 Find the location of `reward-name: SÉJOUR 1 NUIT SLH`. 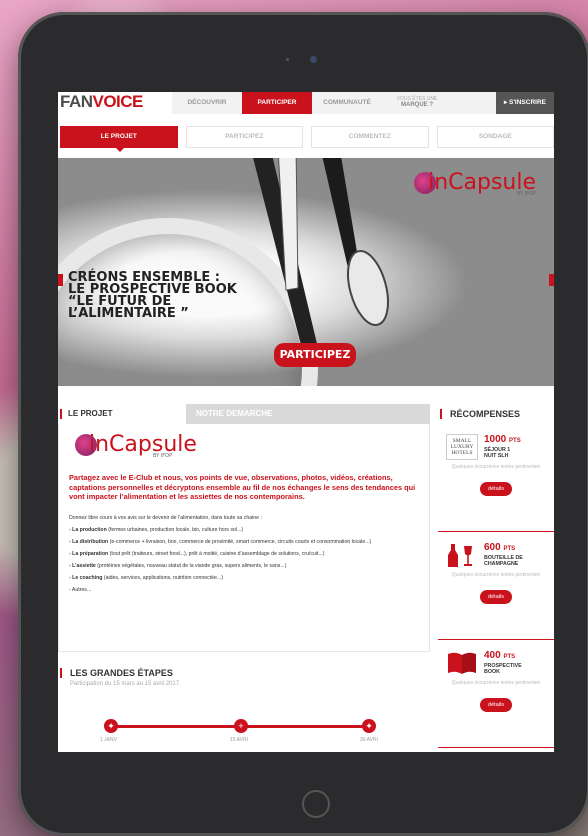

reward-name: SÉJOUR 1 NUIT SLH is located at coordinates (497, 453).